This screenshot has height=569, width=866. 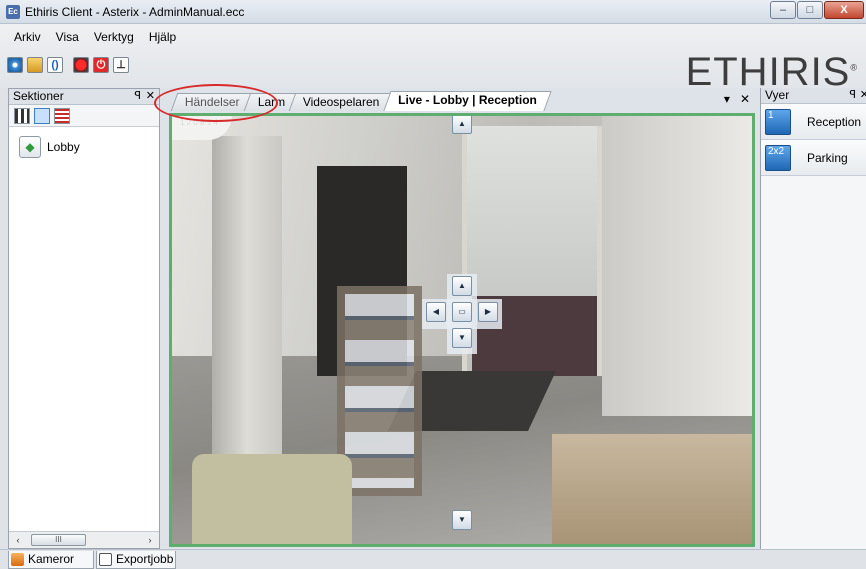 I want to click on export-icon: ⊥, so click(x=121, y=65).